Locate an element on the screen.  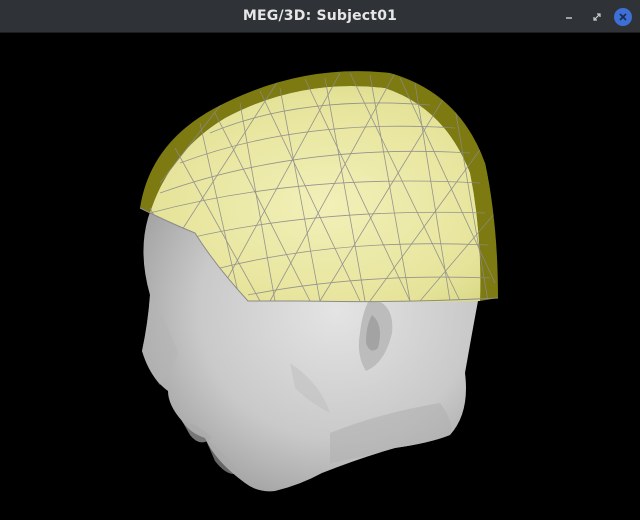
restore-button is located at coordinates (597, 17).